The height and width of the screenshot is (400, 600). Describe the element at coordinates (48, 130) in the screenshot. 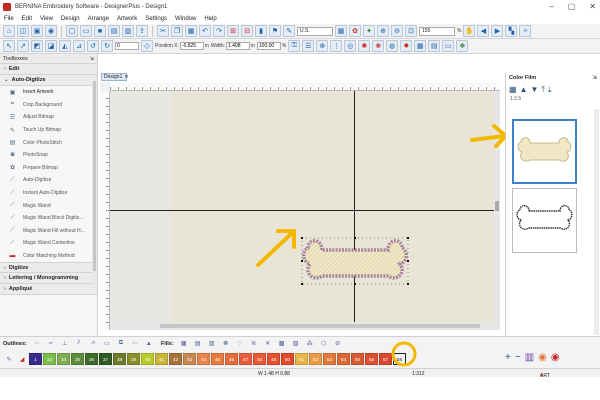

I see `tool-item: ✎ Touch Up Bitmap` at that location.